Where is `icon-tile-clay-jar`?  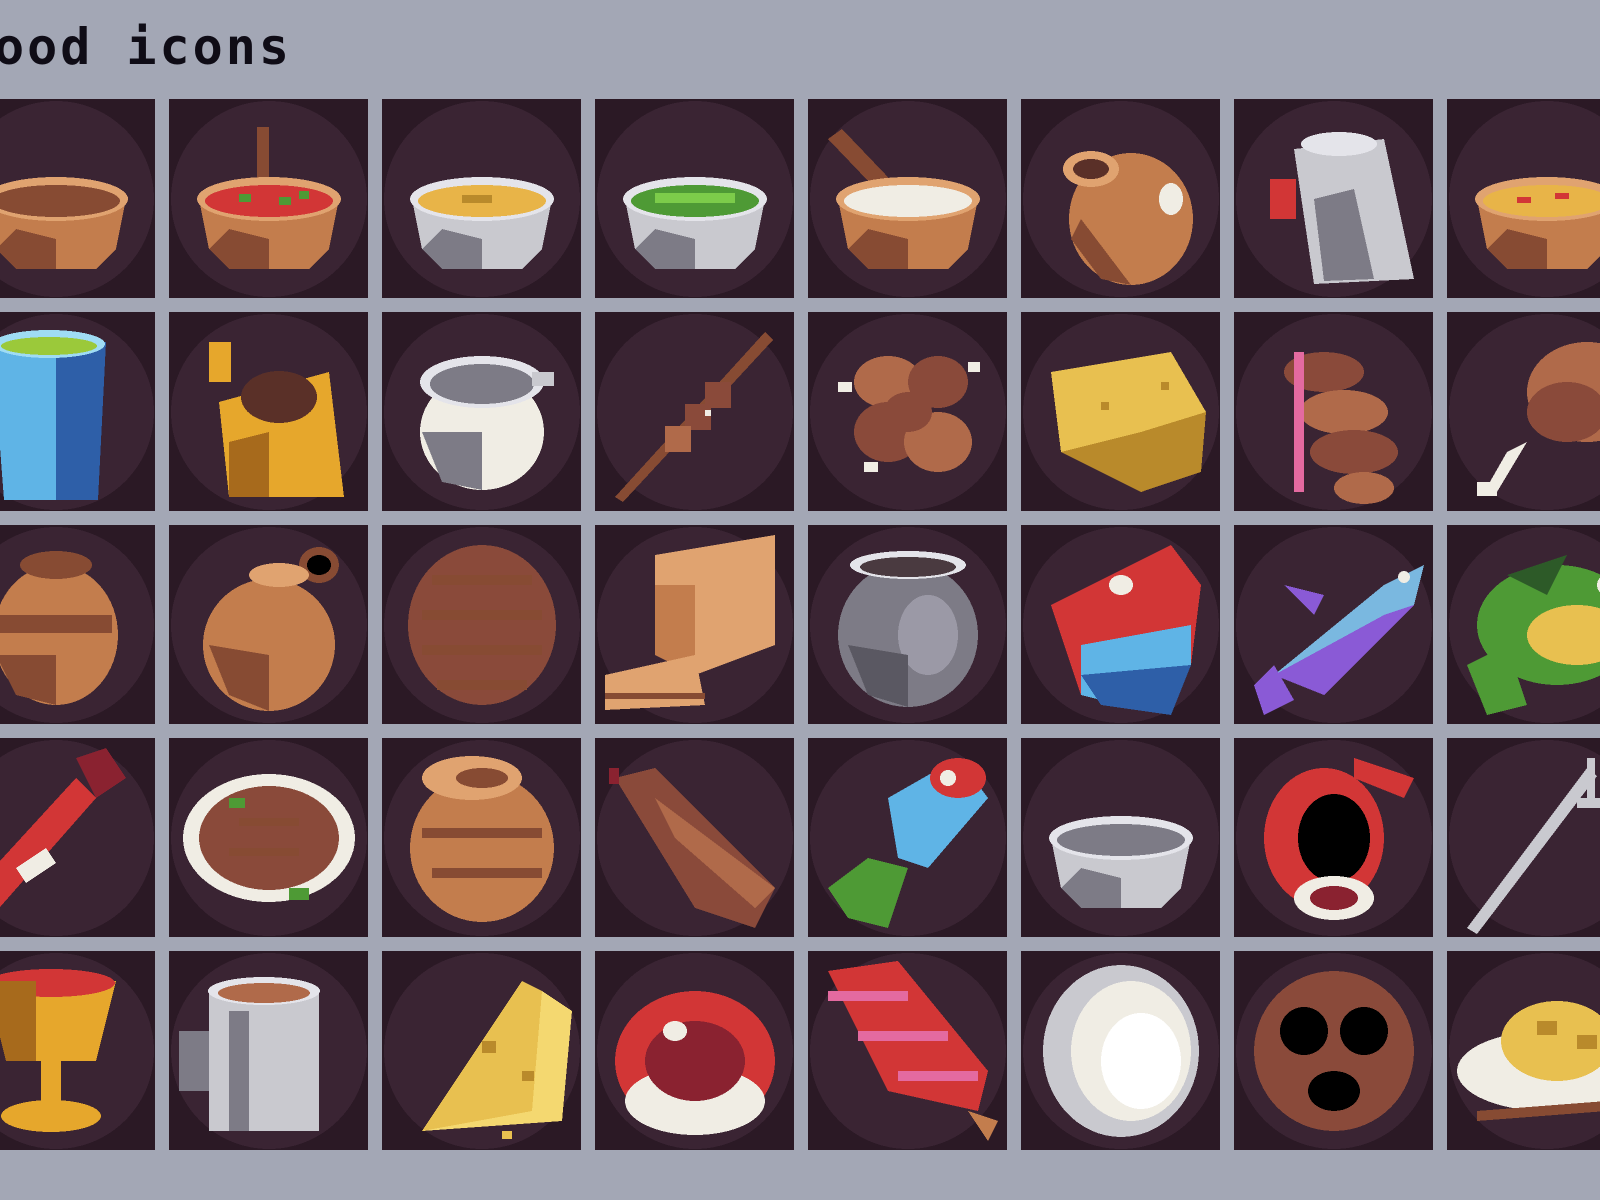
icon-tile-clay-jar is located at coordinates (268, 624).